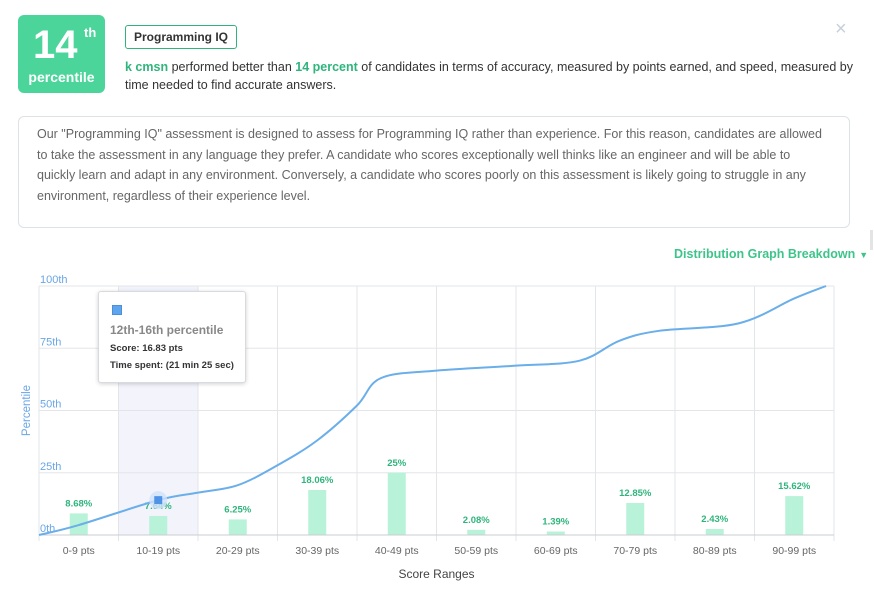 Image resolution: width=874 pixels, height=612 pixels. I want to click on x-tick-label: 50-59 pts, so click(476, 551).